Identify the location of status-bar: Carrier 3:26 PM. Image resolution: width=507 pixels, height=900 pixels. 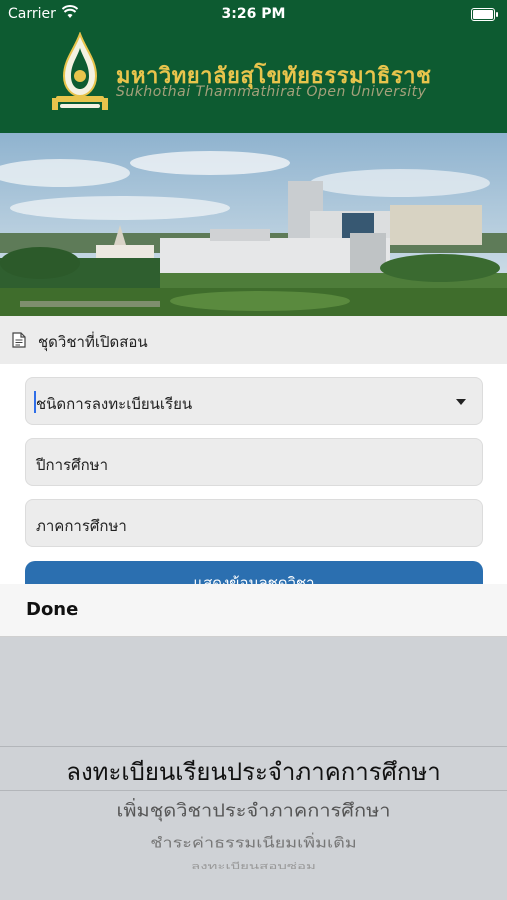
(253, 14).